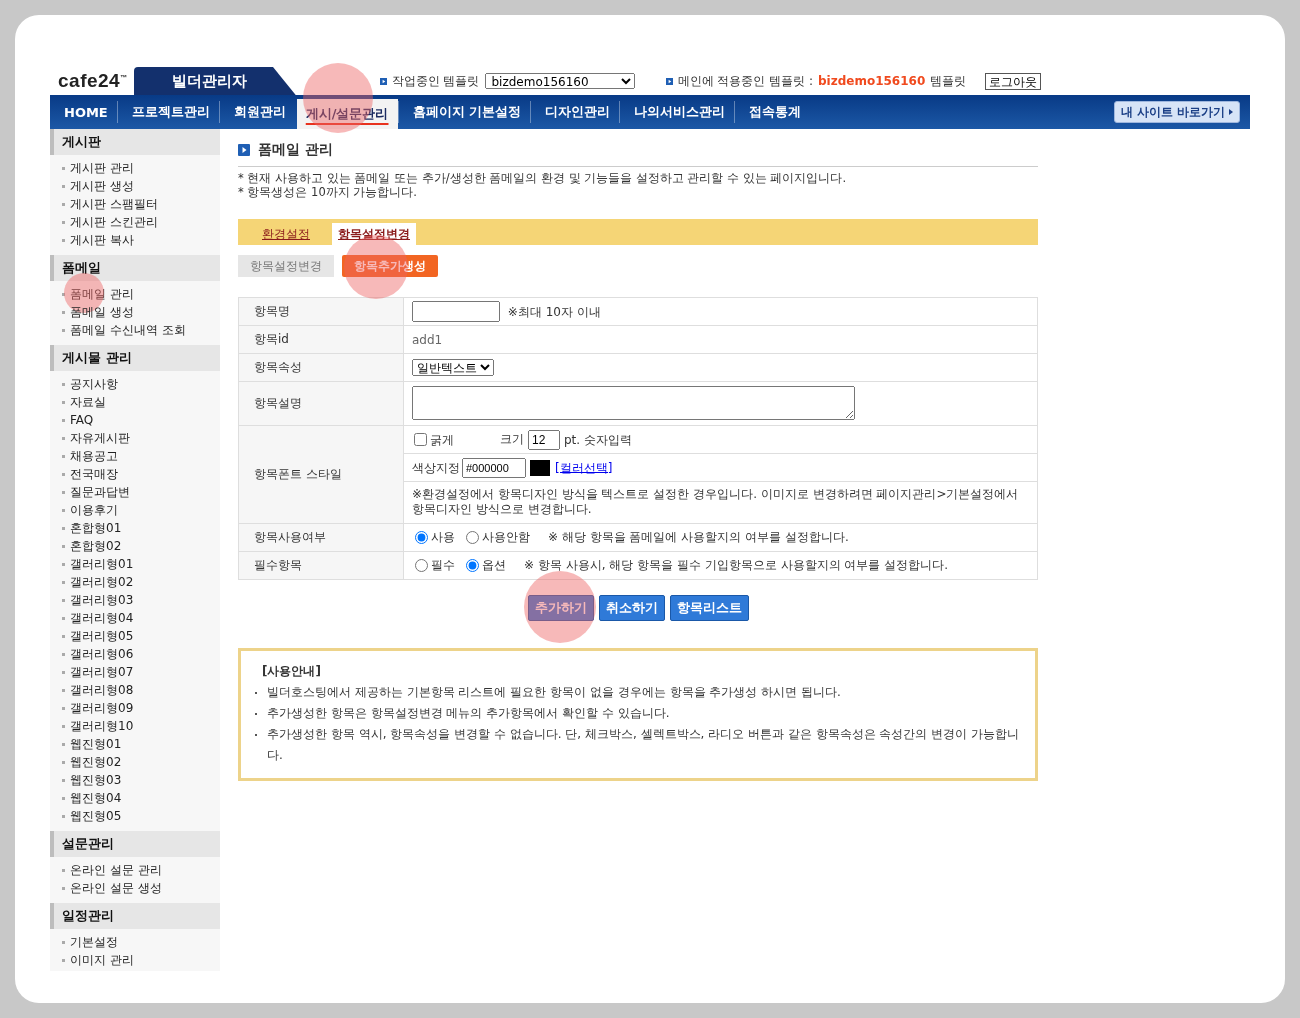 The height and width of the screenshot is (1018, 1300). Describe the element at coordinates (96, 816) in the screenshot. I see `sidebar-item: 웹진형05` at that location.